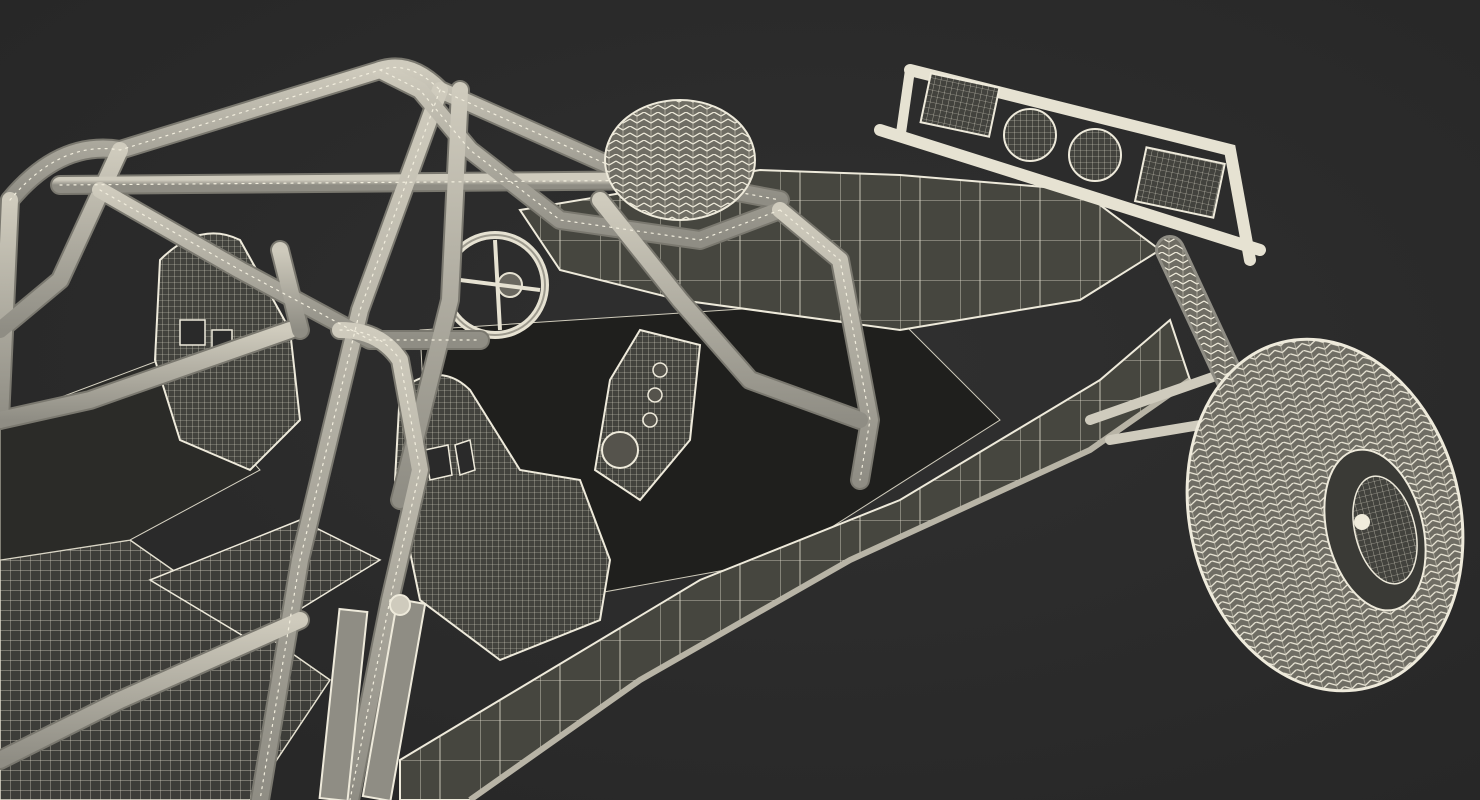 The width and height of the screenshot is (1480, 800). I want to click on tire-icon, so click(680, 160).